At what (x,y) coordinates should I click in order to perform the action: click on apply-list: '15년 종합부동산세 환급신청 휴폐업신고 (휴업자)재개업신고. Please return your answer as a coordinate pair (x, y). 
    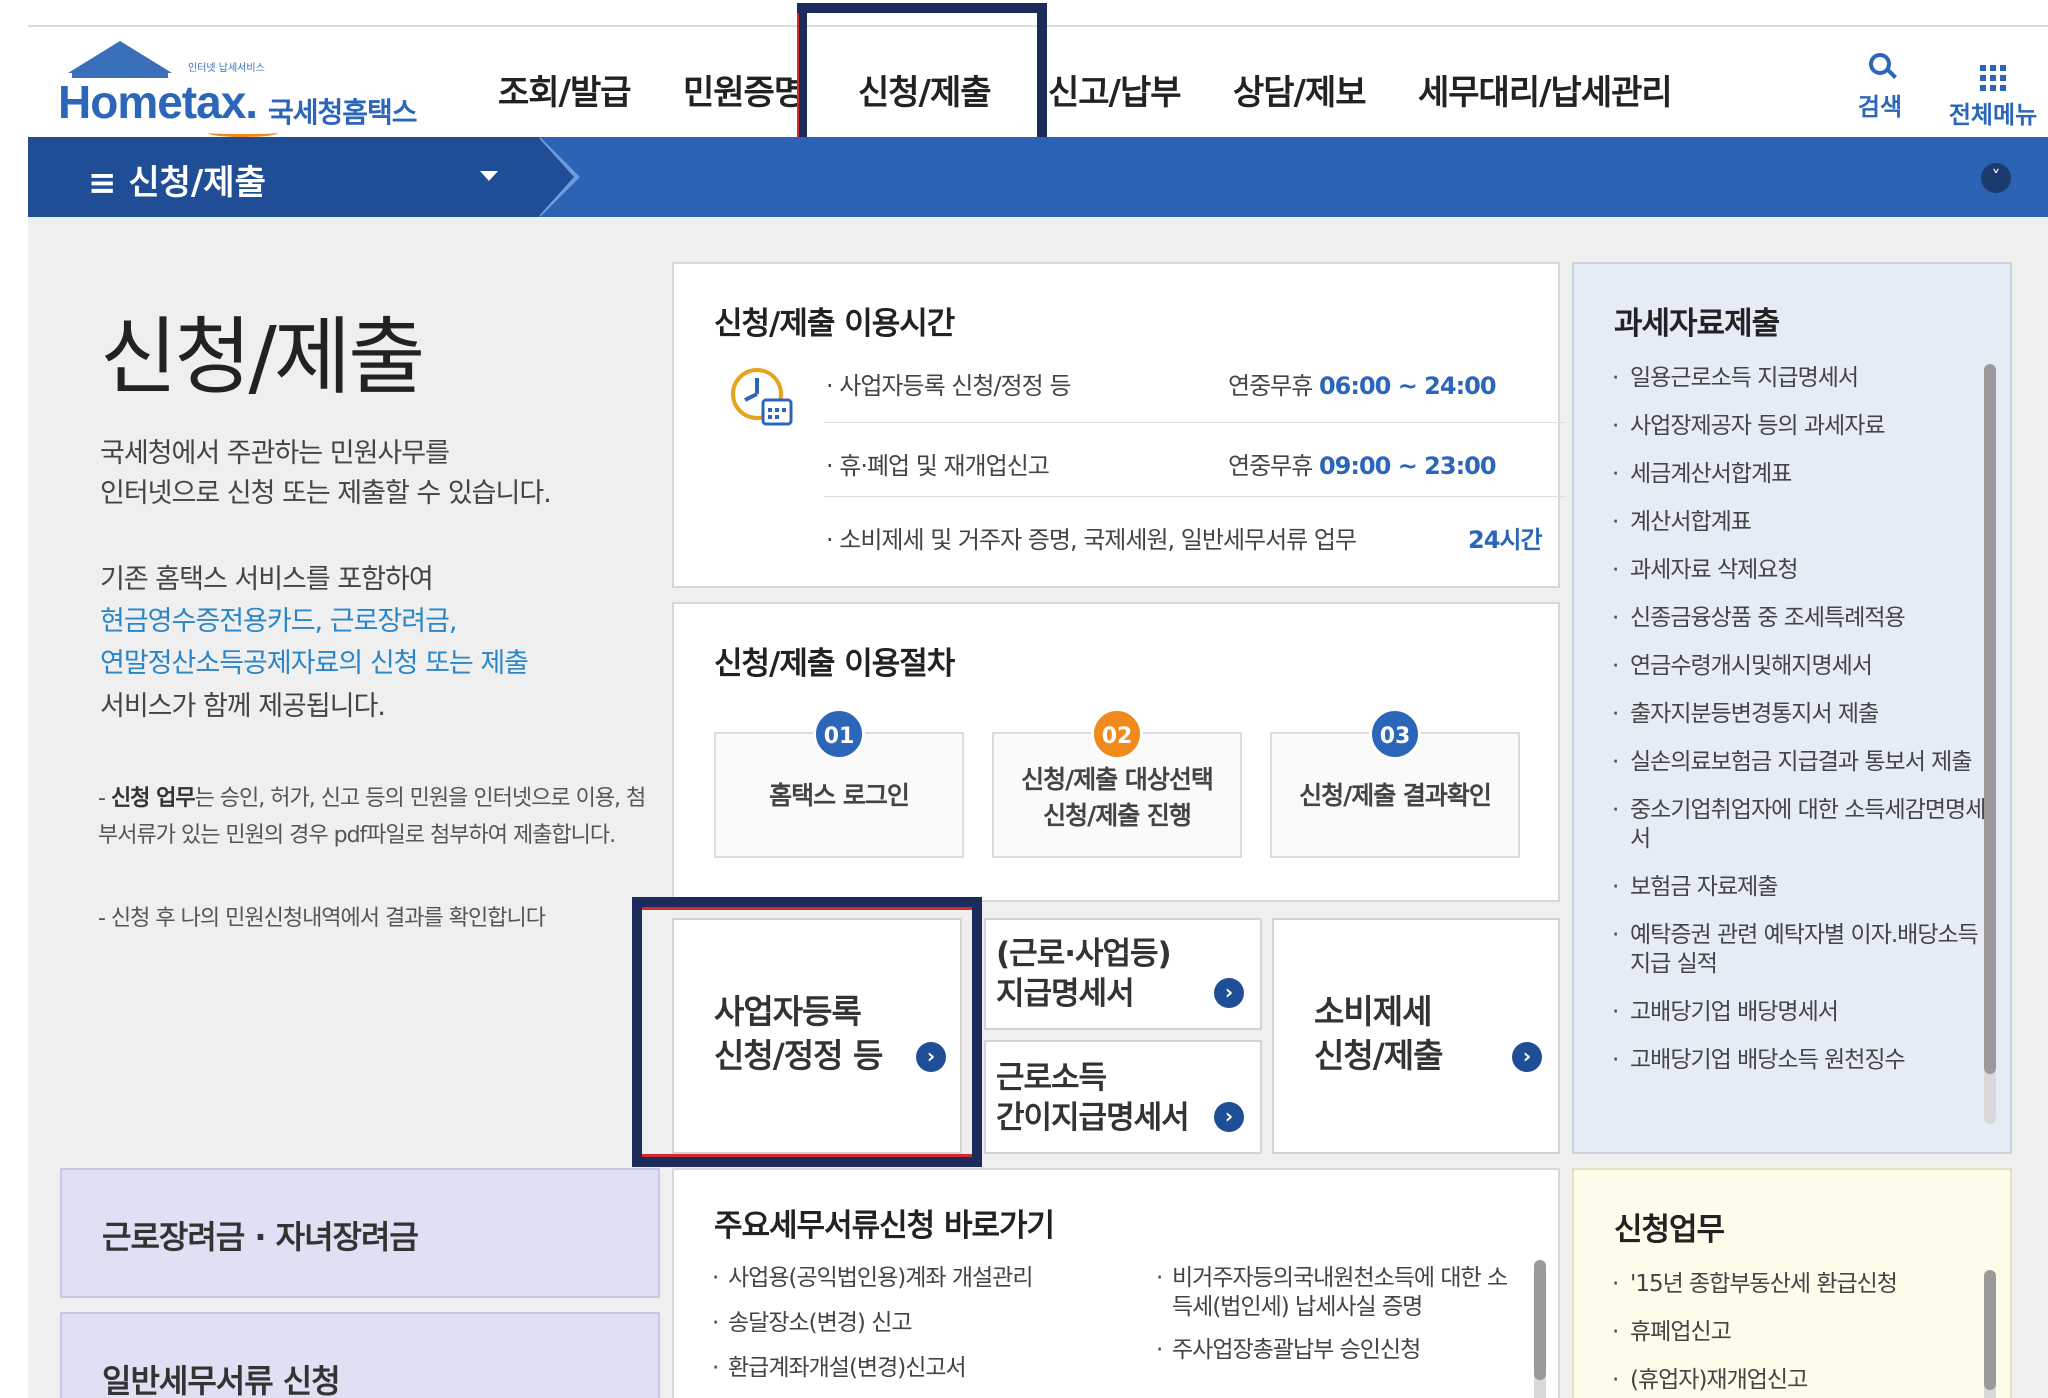
    Looking at the image, I should click on (1802, 1334).